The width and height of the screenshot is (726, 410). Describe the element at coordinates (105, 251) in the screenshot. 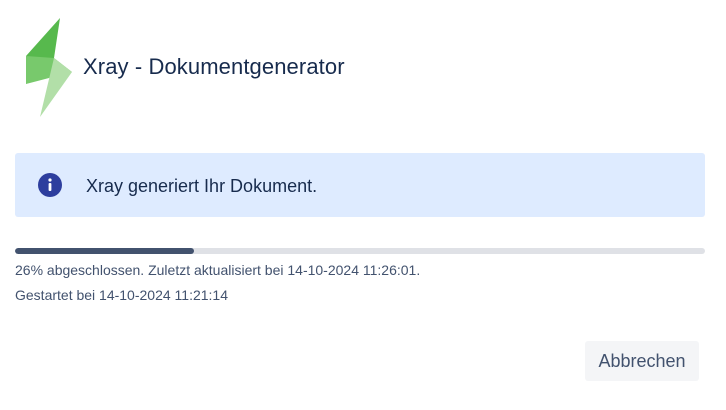

I see `progress-bar-fill` at that location.